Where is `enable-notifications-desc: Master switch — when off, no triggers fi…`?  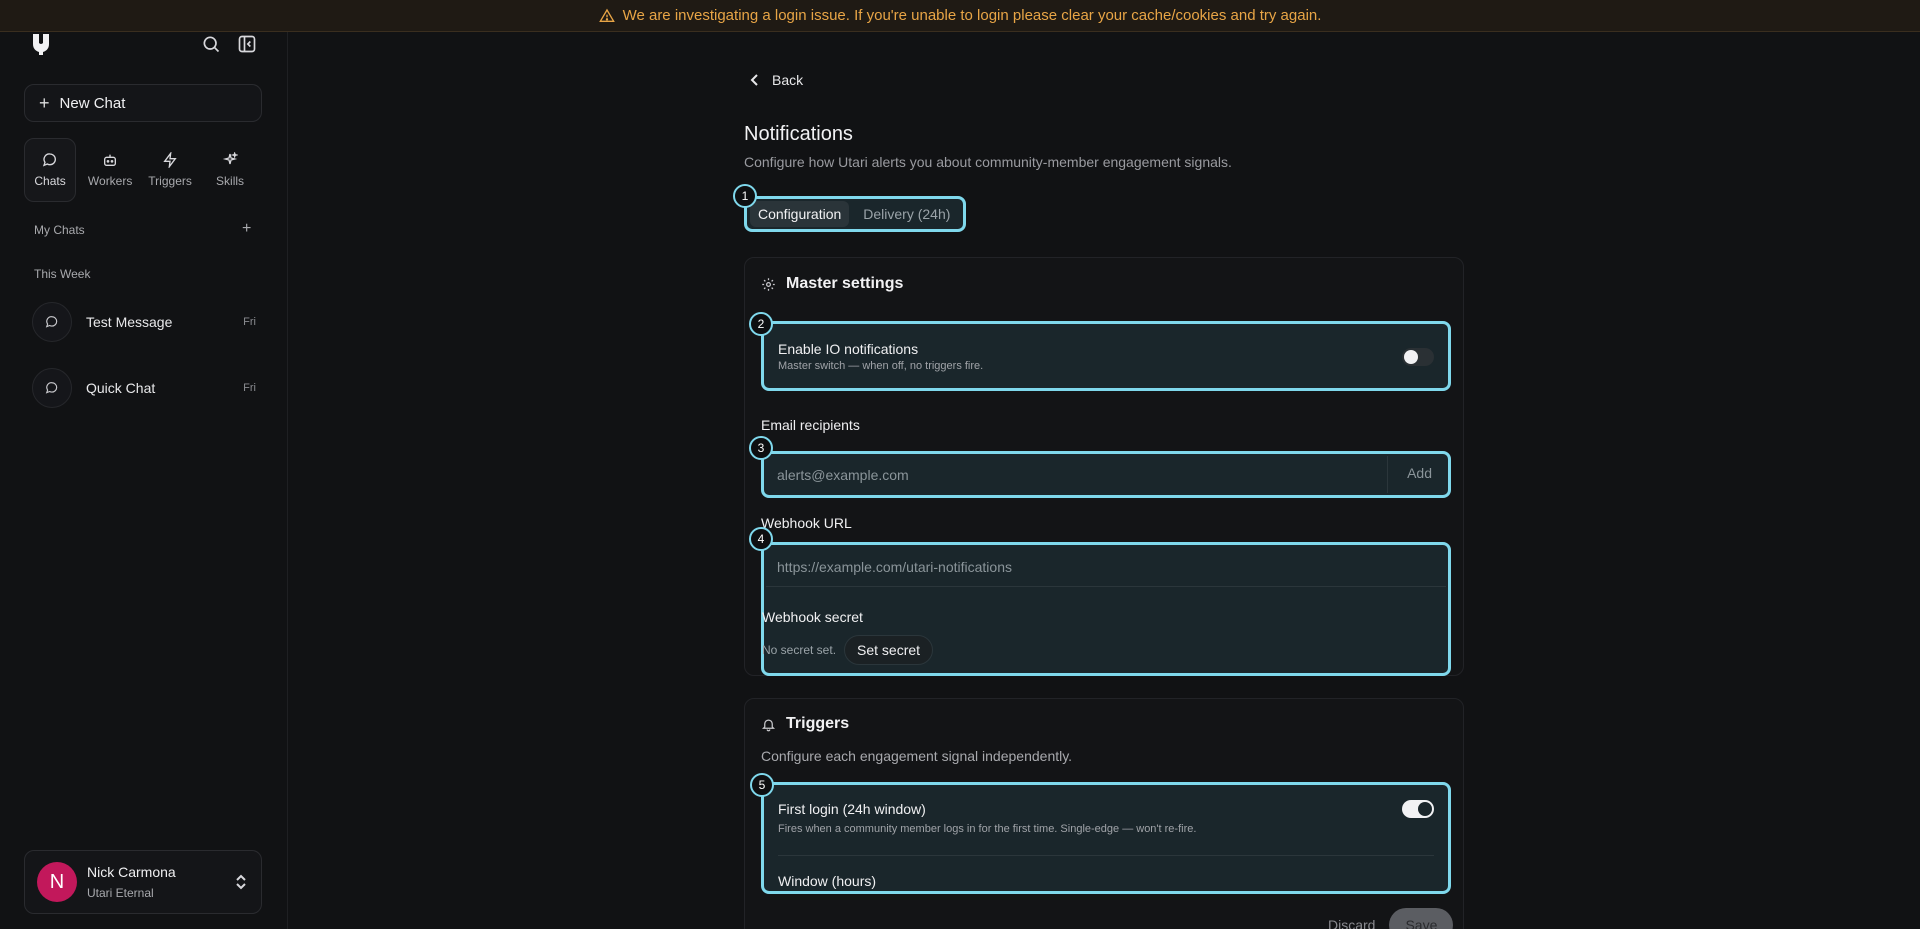 enable-notifications-desc: Master switch — when off, no triggers fi… is located at coordinates (881, 366).